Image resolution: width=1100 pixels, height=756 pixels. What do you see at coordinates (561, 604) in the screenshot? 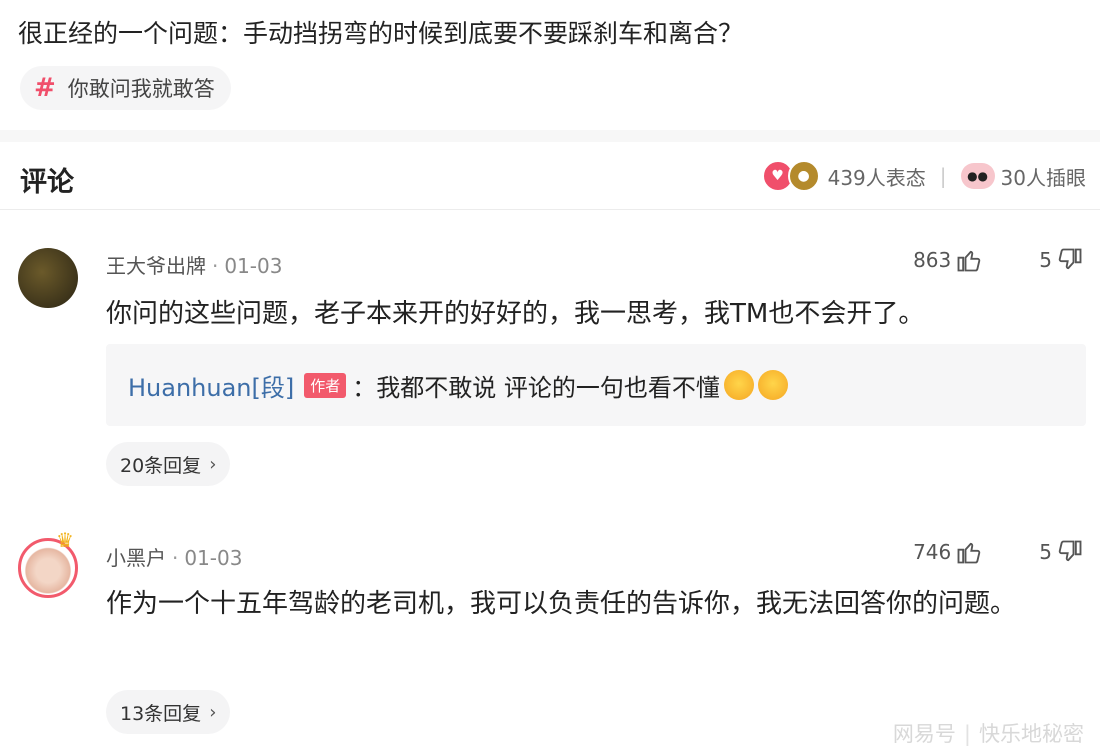
I see `comment-text: 作为一个十五年驾龄的老司机，我可以负责任的告诉你，我无法回答你的问题。` at bounding box center [561, 604].